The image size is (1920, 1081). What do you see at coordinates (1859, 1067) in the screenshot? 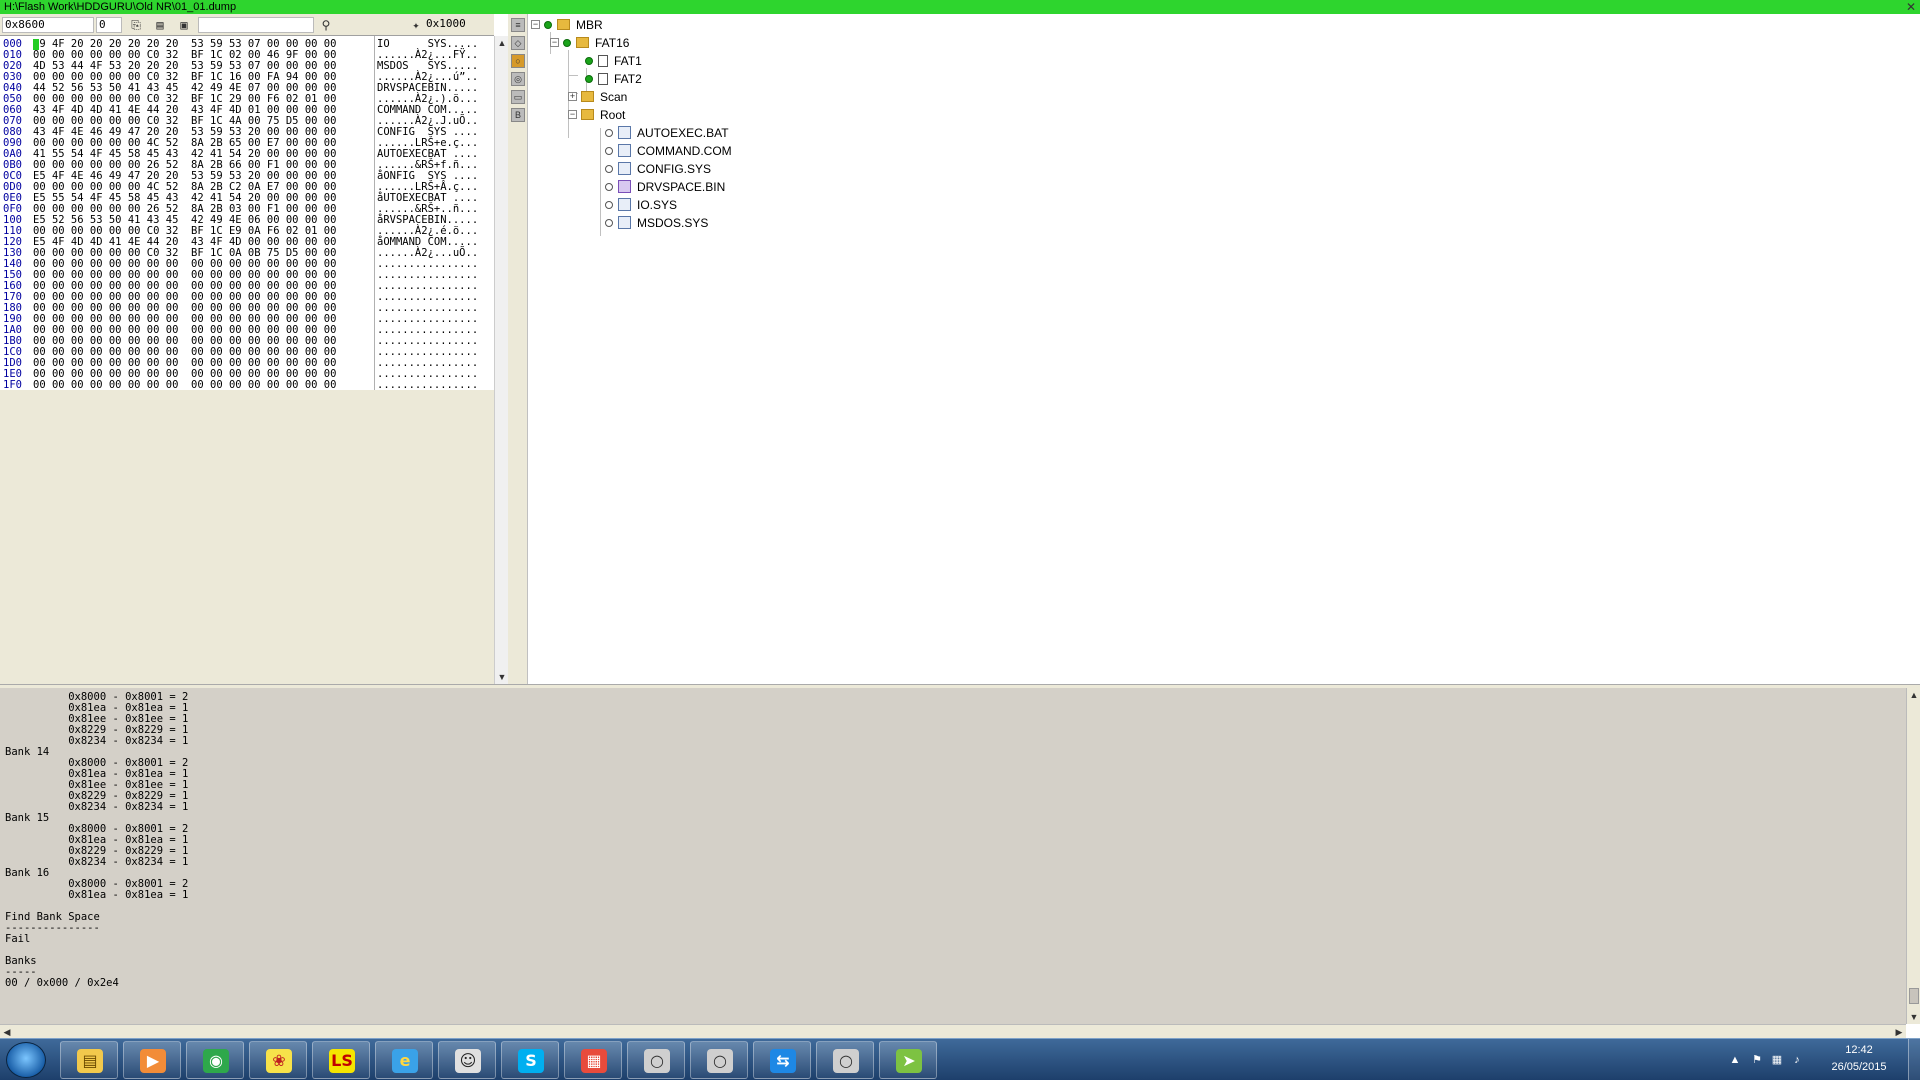
I see `clock-date: 26/05/2015` at bounding box center [1859, 1067].